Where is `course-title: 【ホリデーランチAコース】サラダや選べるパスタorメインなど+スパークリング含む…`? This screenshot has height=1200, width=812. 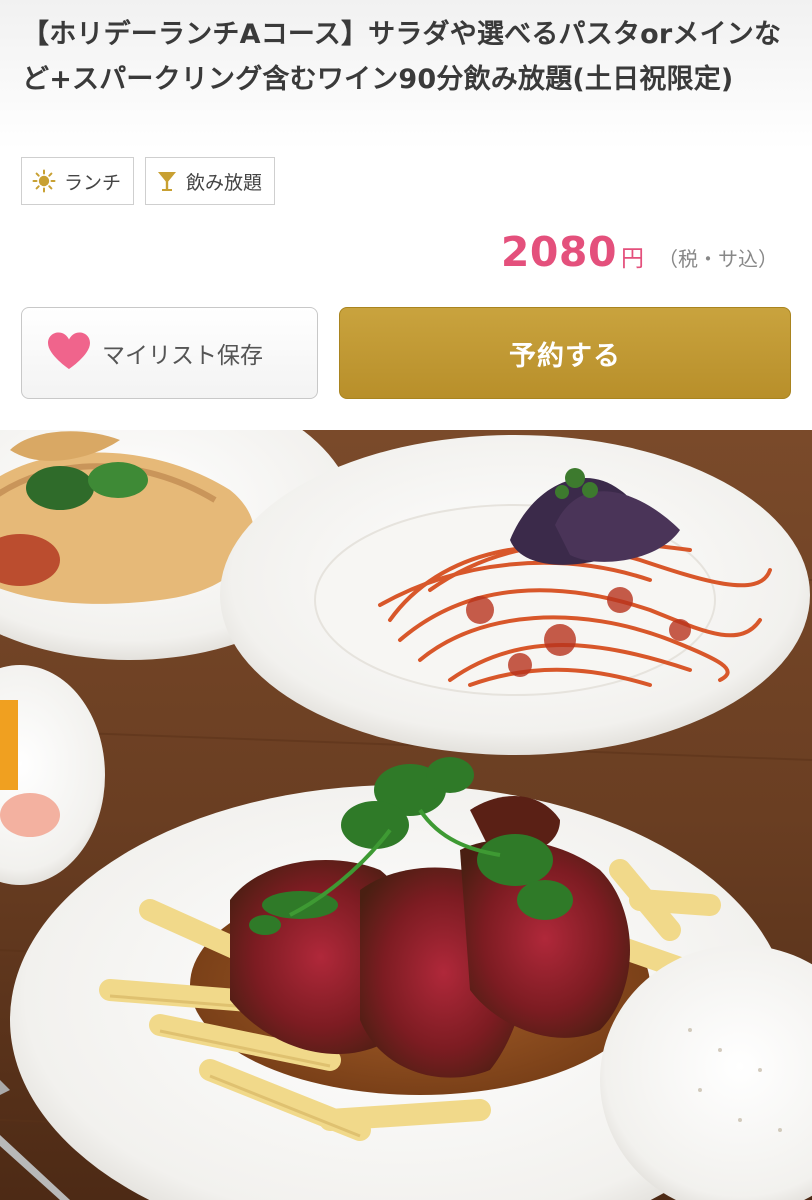
course-title: 【ホリデーランチAコース】サラダや選べるパスタorメインなど+スパークリング含む… is located at coordinates (402, 57).